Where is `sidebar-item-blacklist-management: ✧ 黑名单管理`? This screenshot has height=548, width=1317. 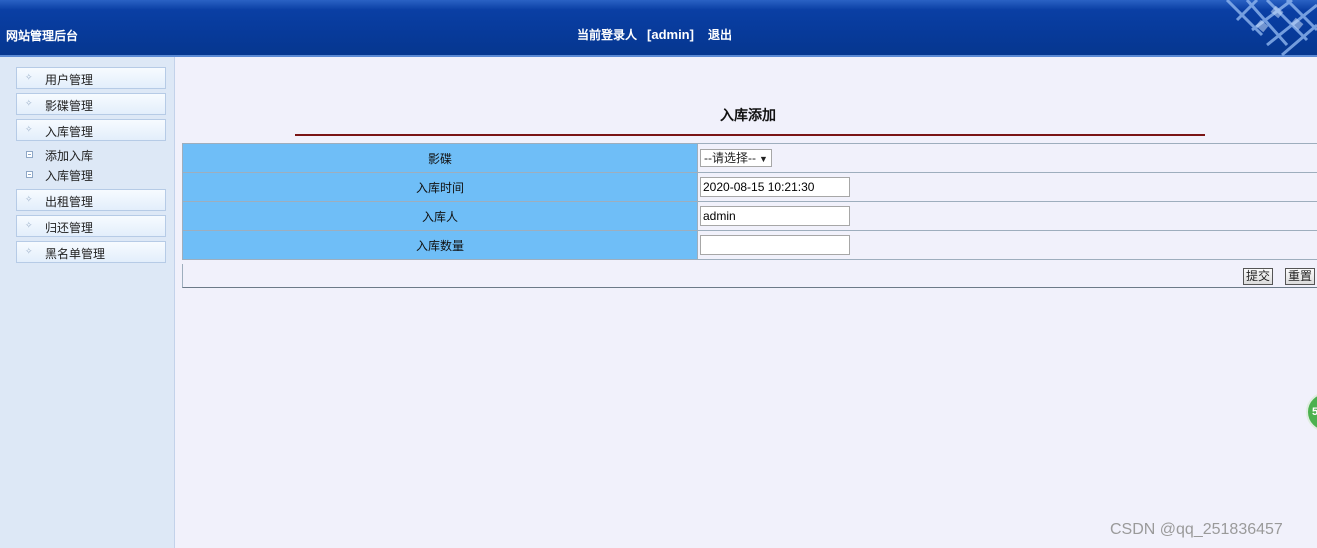 sidebar-item-blacklist-management: ✧ 黑名单管理 is located at coordinates (91, 252).